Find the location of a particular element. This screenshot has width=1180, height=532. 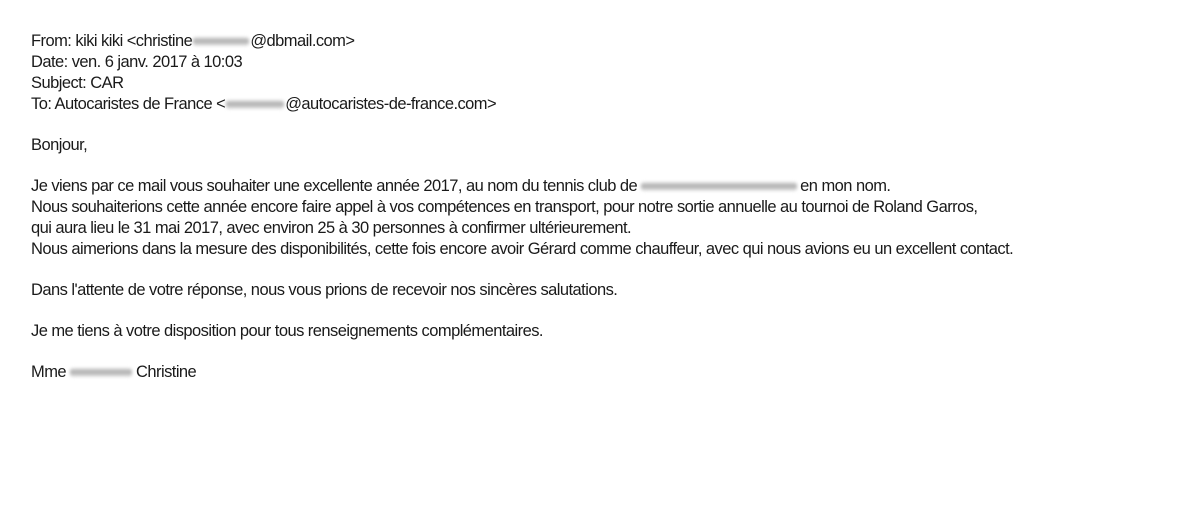

date-value: ven. 6 janv. 2017 à 10:03 is located at coordinates (157, 62).